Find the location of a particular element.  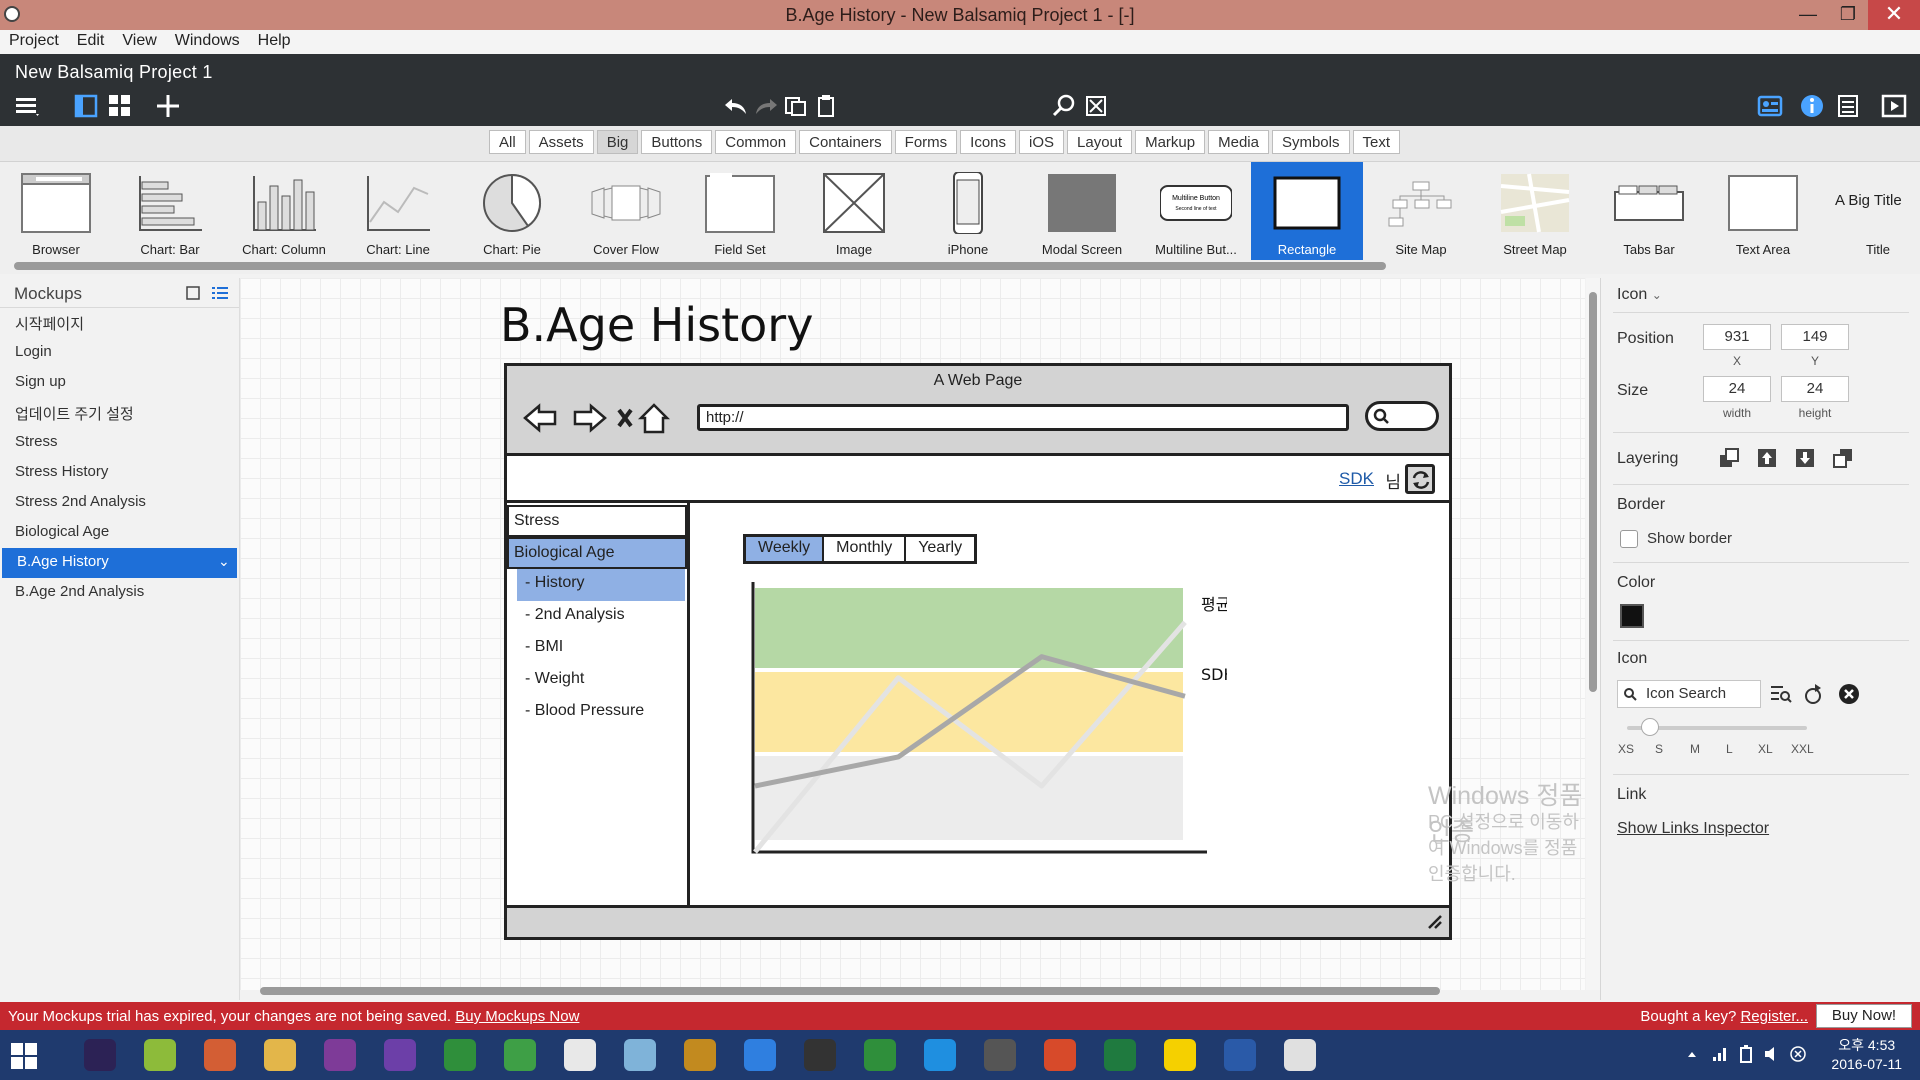

tab-yearly: Yearly is located at coordinates (940, 549).